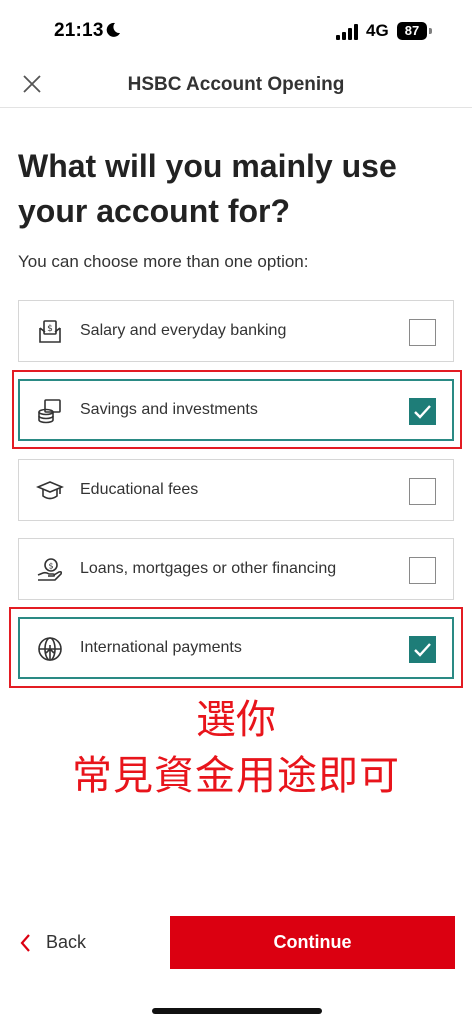 Image resolution: width=472 pixels, height=1024 pixels. I want to click on option-label: Savings and investments, so click(169, 409).